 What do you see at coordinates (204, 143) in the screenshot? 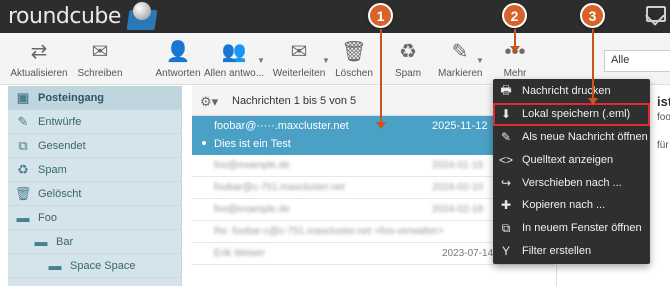
I see `unread-dot-icon` at bounding box center [204, 143].